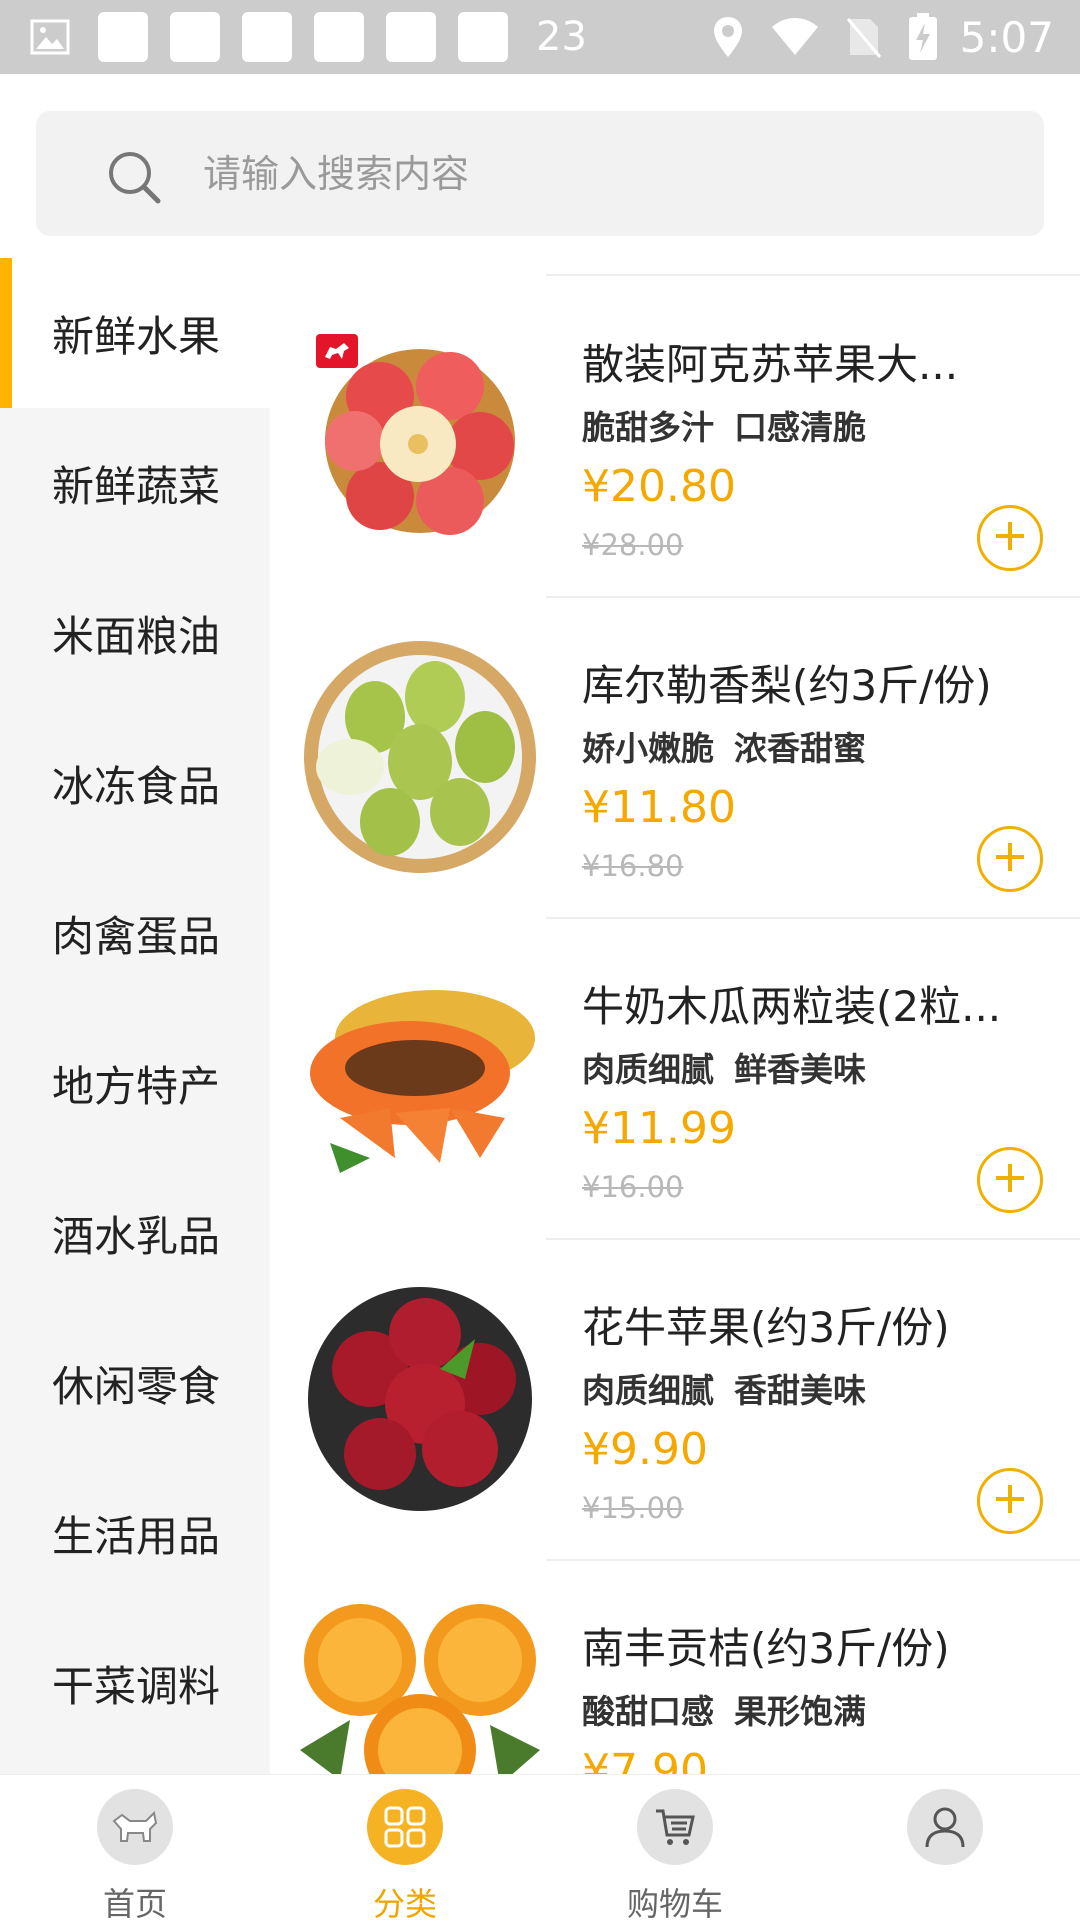 The height and width of the screenshot is (1925, 1080). I want to click on category-item-grain-oil: 米面粮油, so click(135, 633).